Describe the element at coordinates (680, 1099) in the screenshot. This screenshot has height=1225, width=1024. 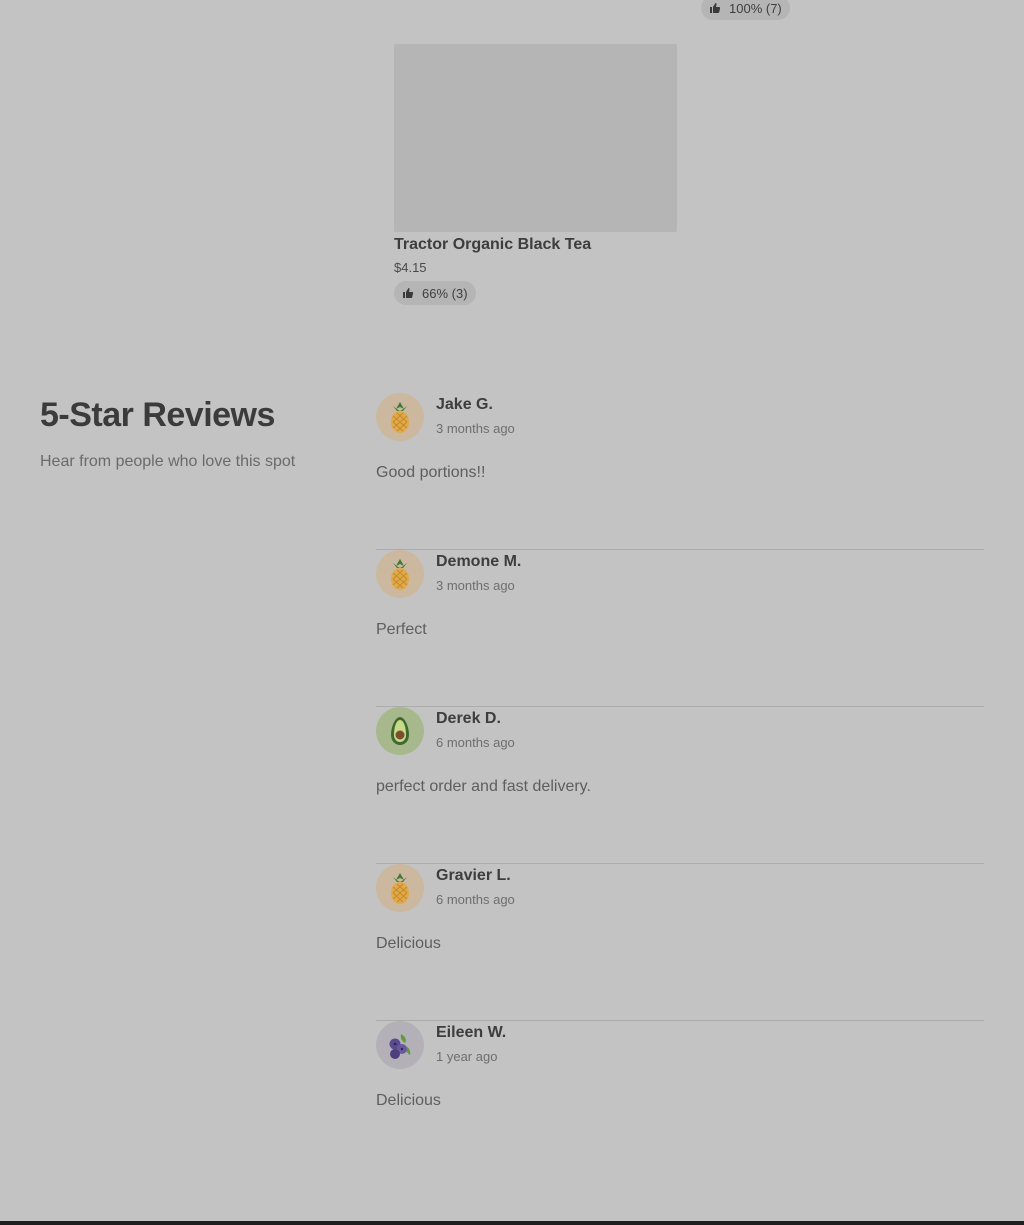
I see `review-item: Eileen W. 1 year ago Delicious` at that location.